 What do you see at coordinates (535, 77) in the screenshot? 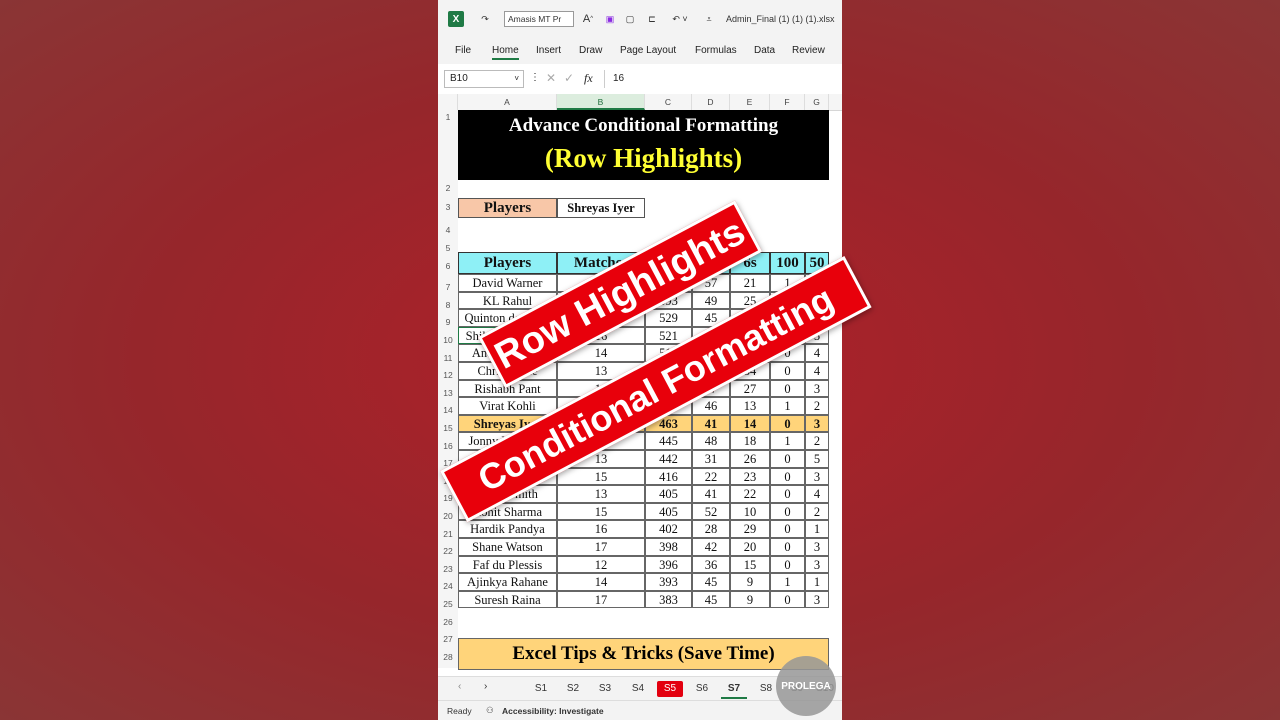
I see `more-options-icon: ⋮` at bounding box center [535, 77].